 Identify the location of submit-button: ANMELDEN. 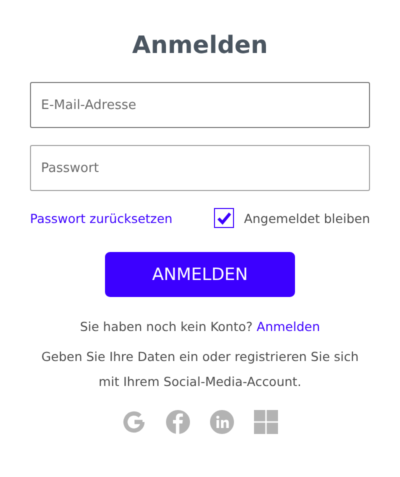
(200, 274).